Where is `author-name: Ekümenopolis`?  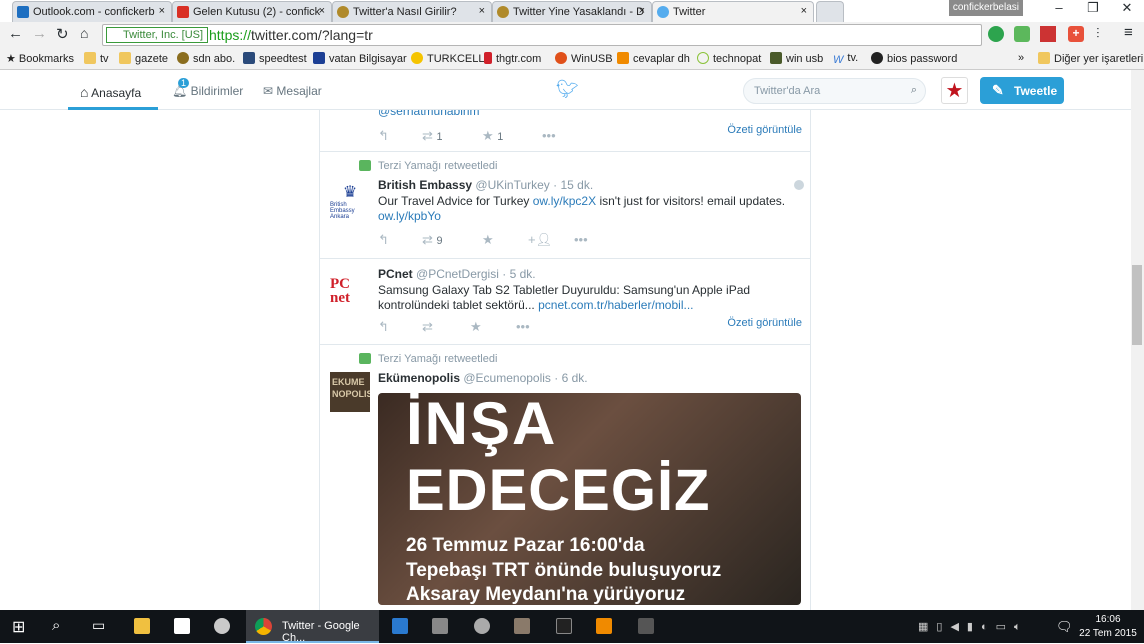
author-name: Ekümenopolis is located at coordinates (419, 378).